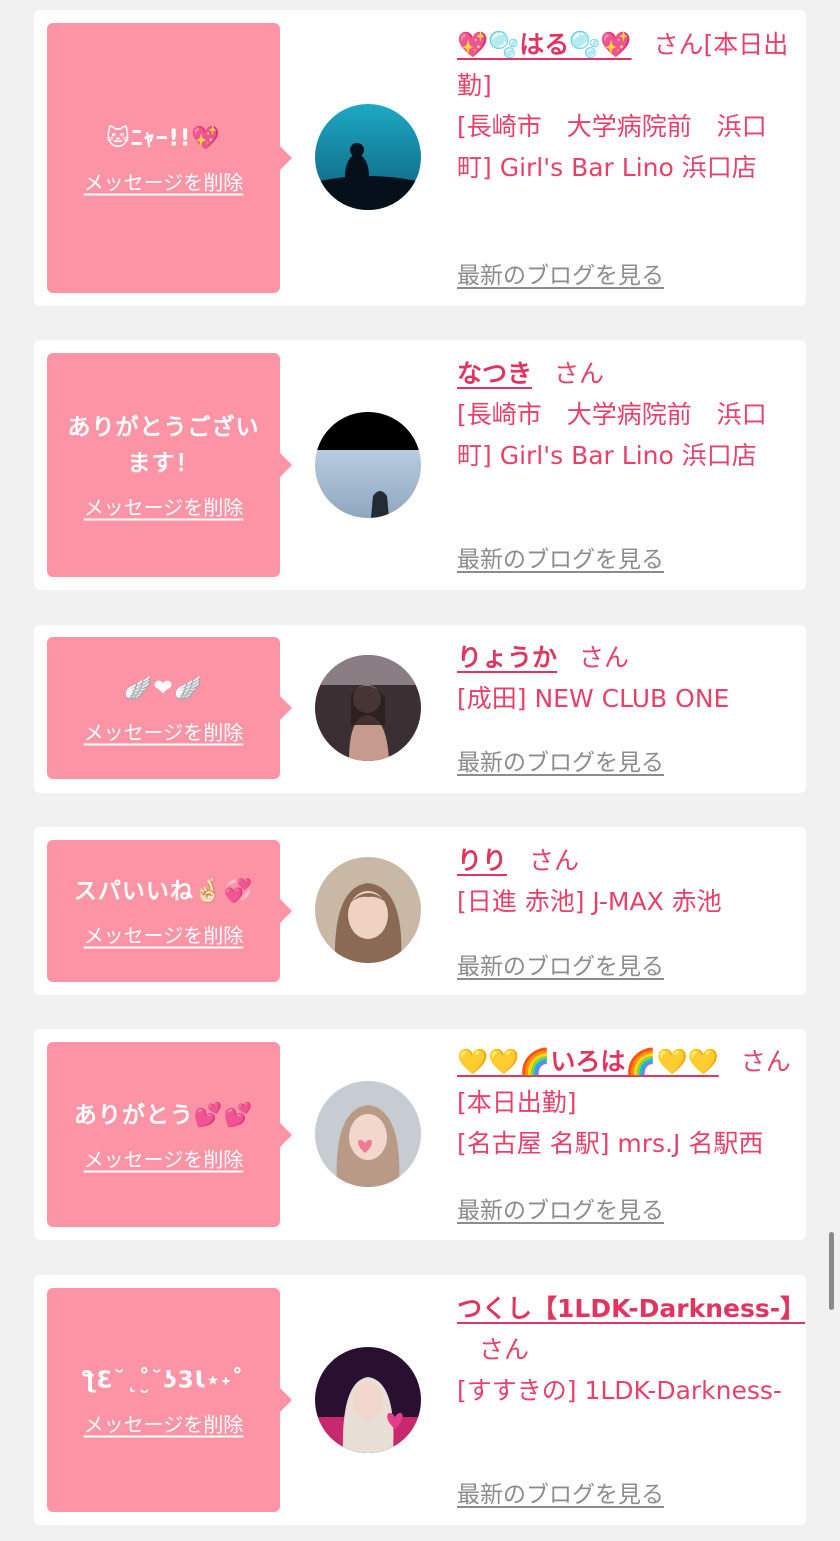 The image size is (840, 1541). What do you see at coordinates (169, 708) in the screenshot?
I see `message-bubble: 🪽❤🪽 メッセージを削除` at bounding box center [169, 708].